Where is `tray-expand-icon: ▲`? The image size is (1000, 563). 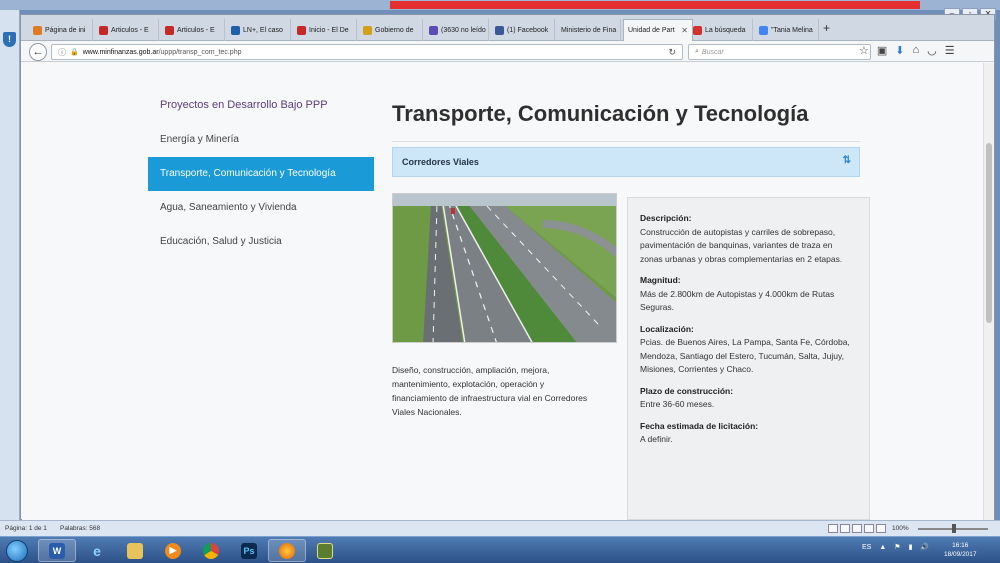
tray-expand-icon: ▲ is located at coordinates (882, 547).